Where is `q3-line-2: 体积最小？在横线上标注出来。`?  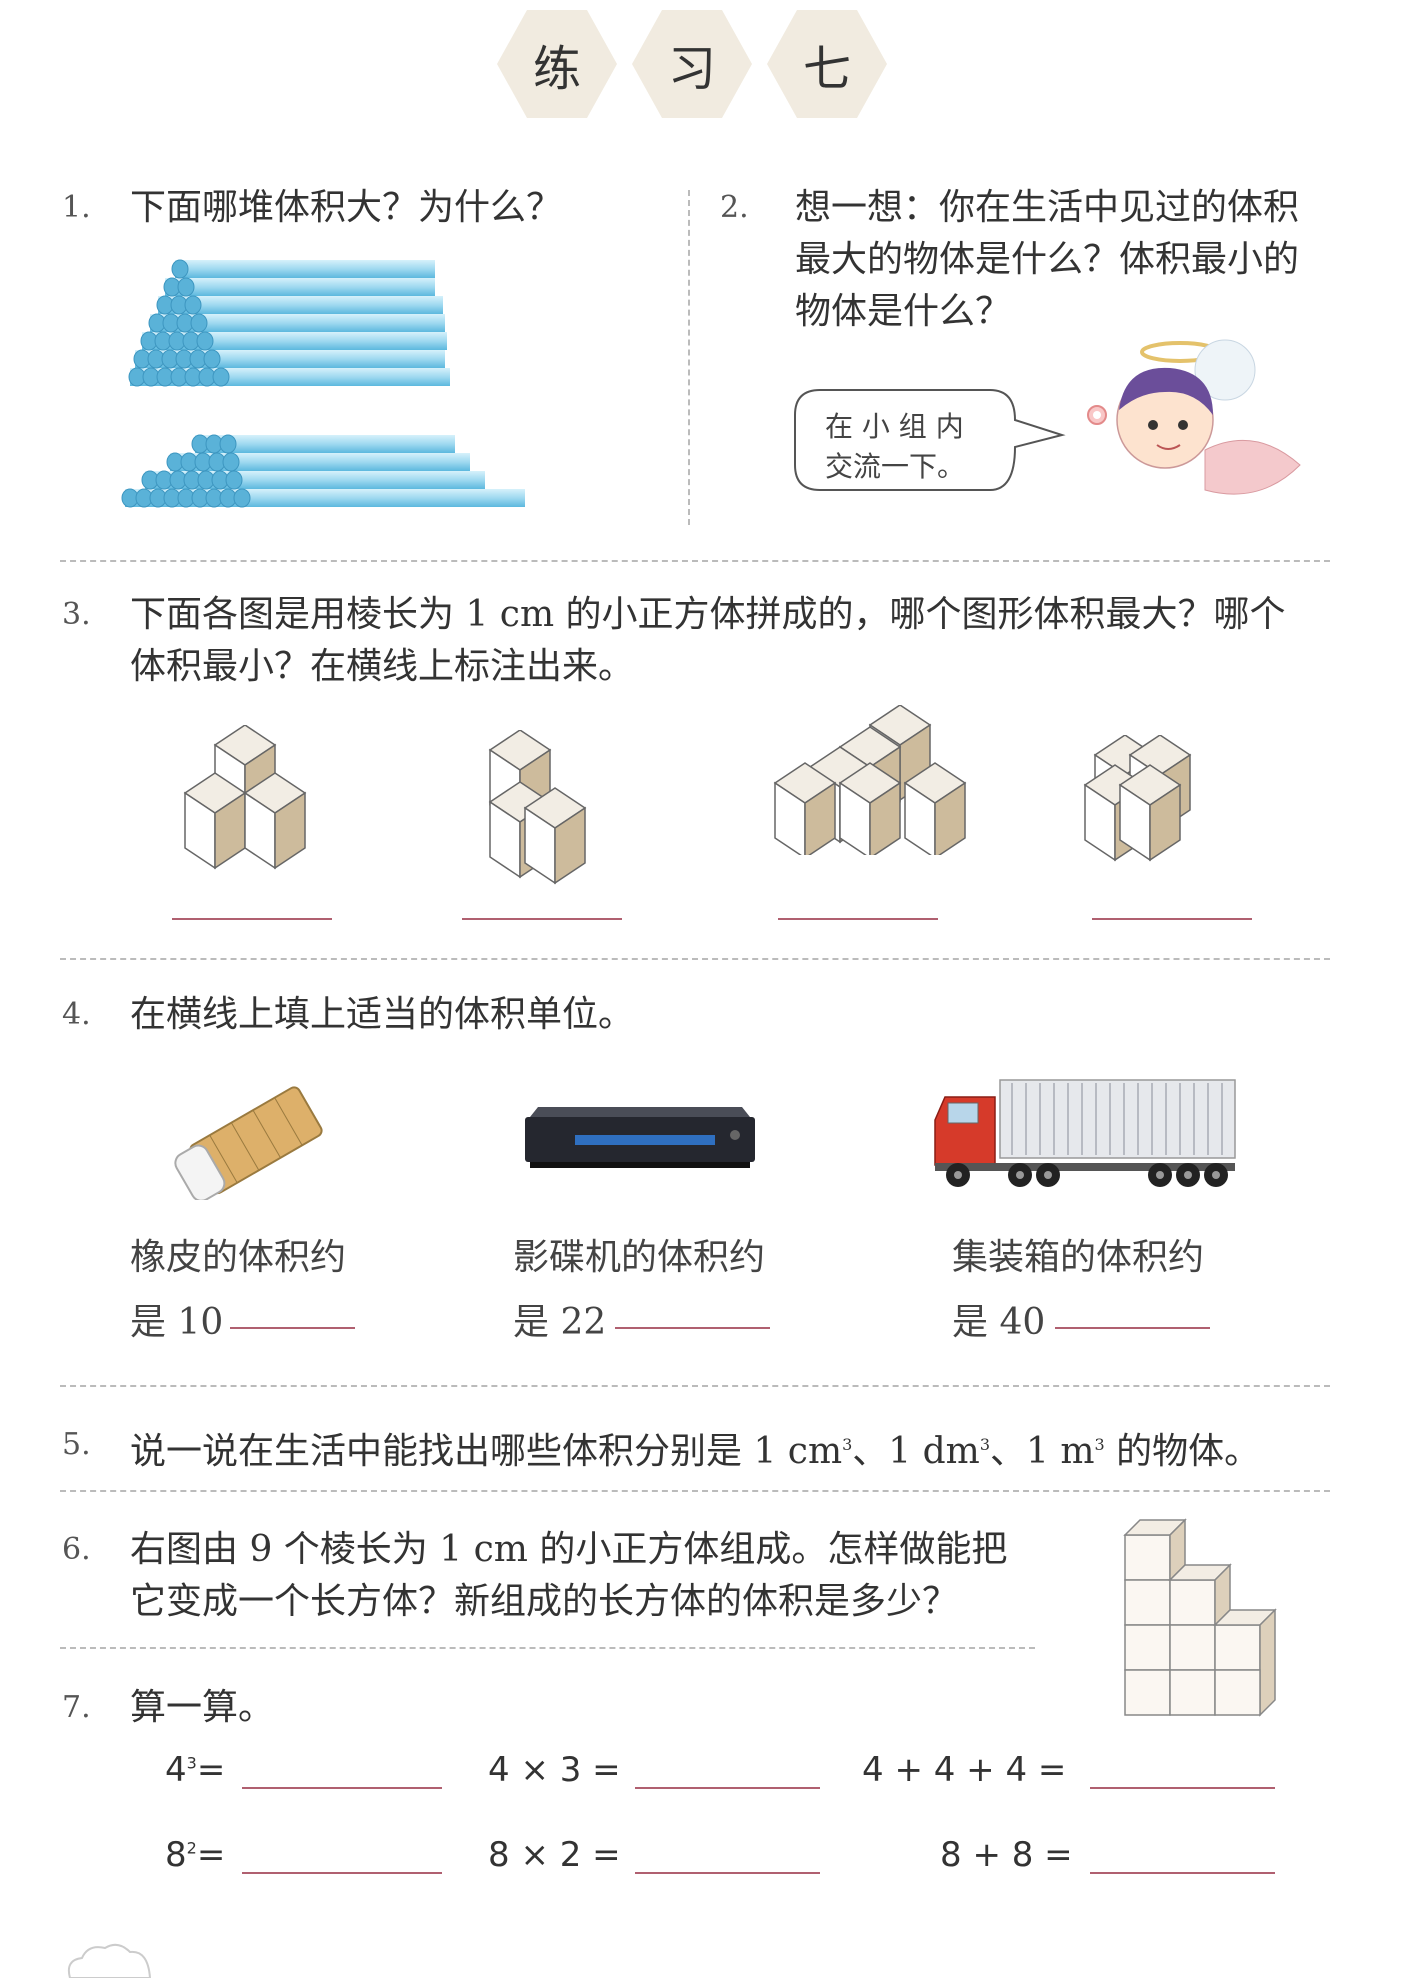
q3-line-2: 体积最小？在横线上标注出来。 is located at coordinates (382, 666).